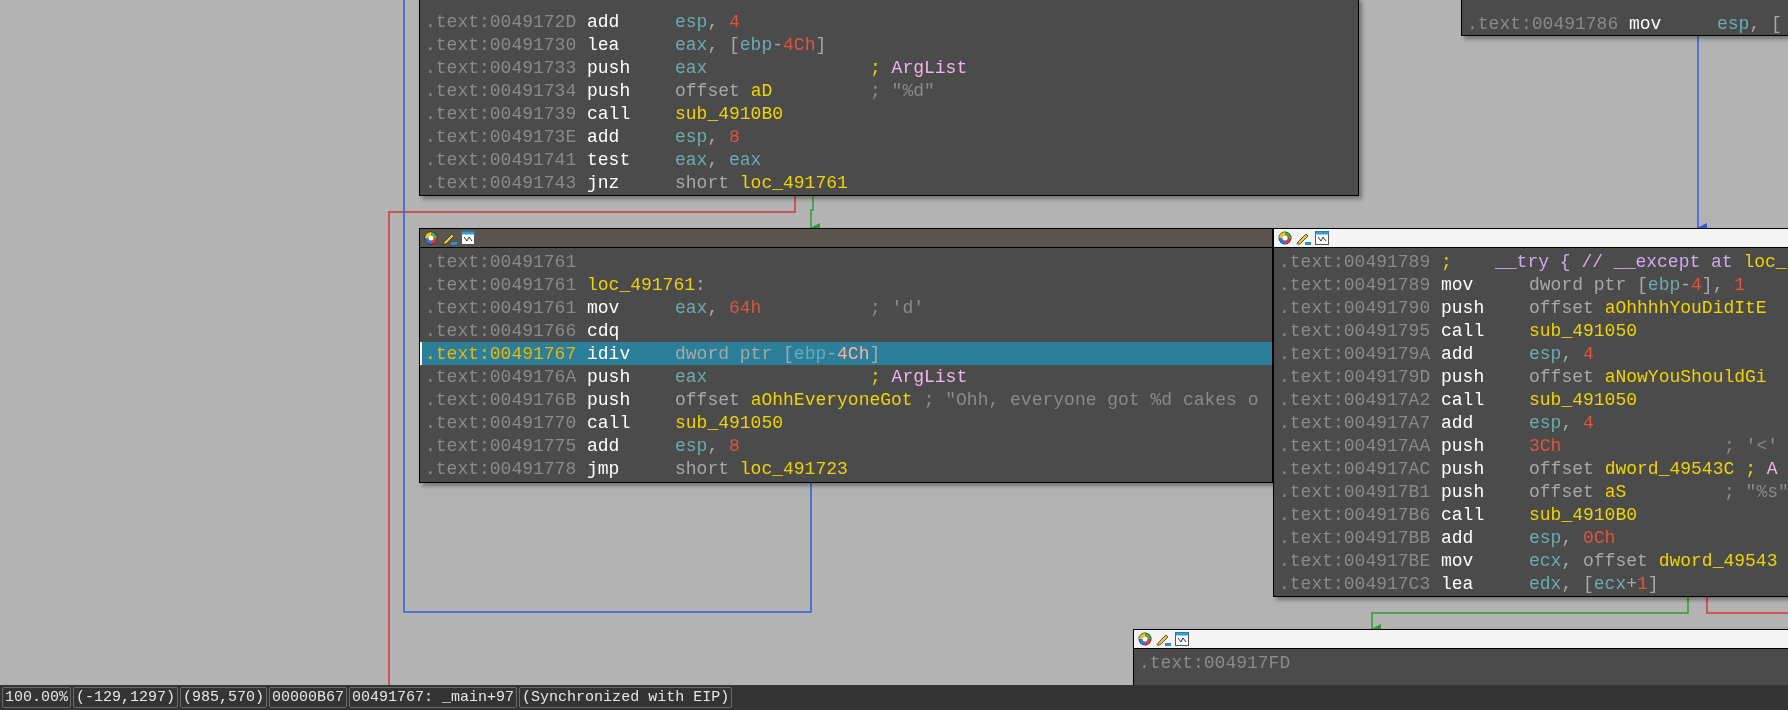 The image size is (1788, 710). What do you see at coordinates (604, 468) in the screenshot?
I see `mnemonic-text: jmp` at bounding box center [604, 468].